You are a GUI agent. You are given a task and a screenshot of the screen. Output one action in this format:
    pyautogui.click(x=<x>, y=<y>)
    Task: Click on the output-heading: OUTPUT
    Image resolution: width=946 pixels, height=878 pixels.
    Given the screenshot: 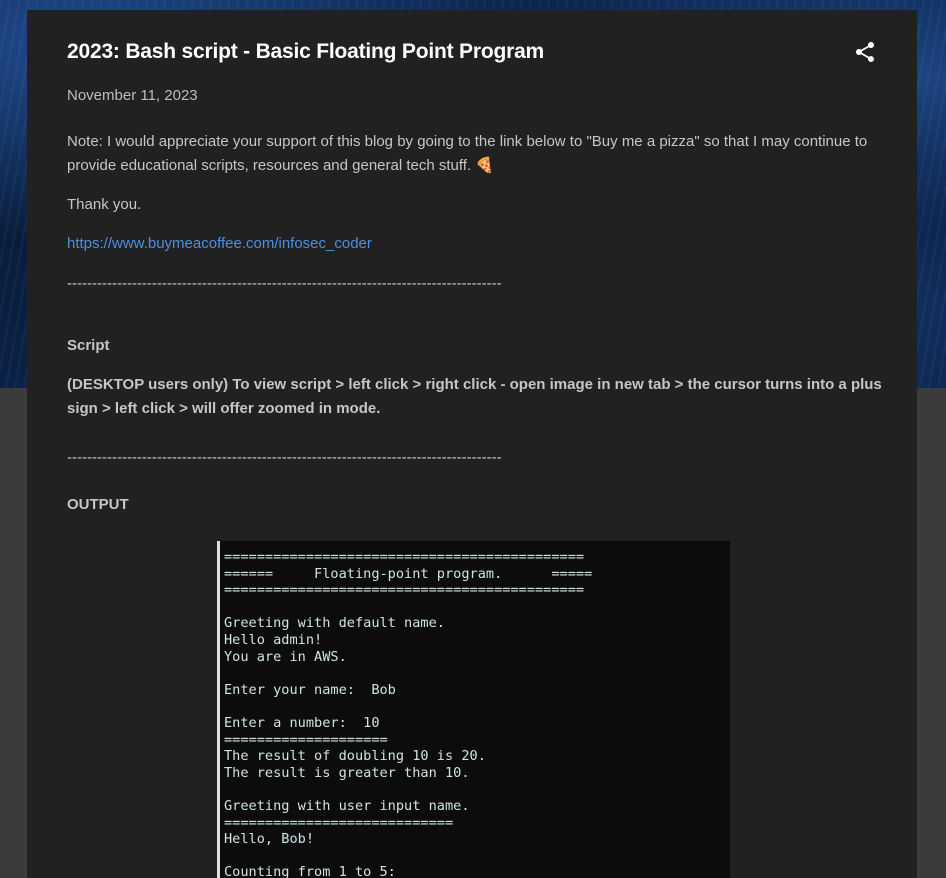 What is the action you would take?
    pyautogui.click(x=98, y=504)
    